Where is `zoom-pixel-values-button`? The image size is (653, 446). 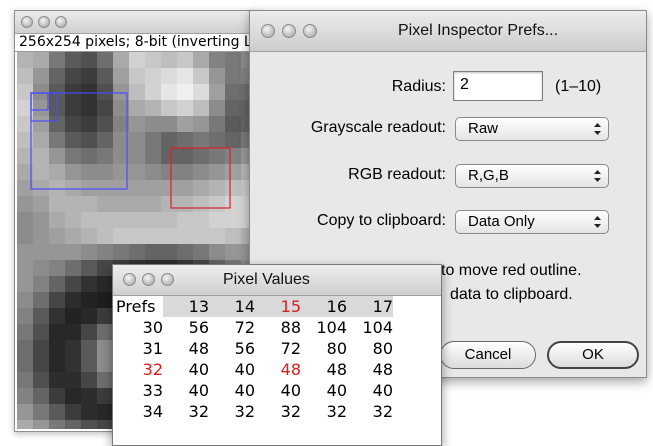
zoom-pixel-values-button is located at coordinates (167, 279).